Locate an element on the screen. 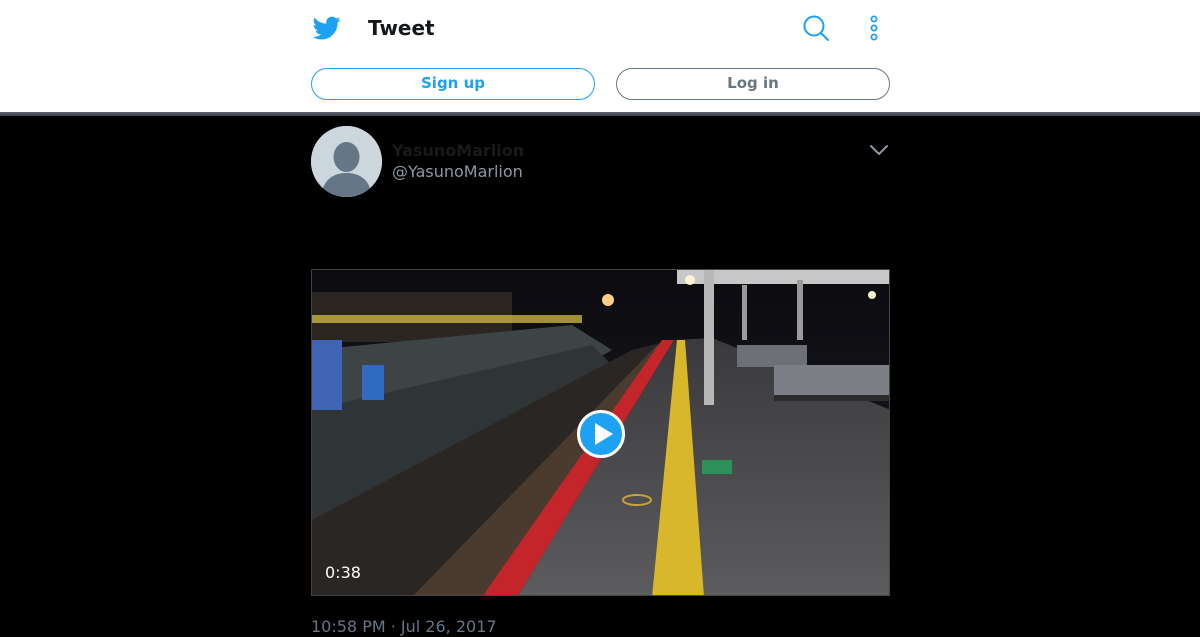 This screenshot has height=637, width=1200. more-vertical-icon is located at coordinates (874, 28).